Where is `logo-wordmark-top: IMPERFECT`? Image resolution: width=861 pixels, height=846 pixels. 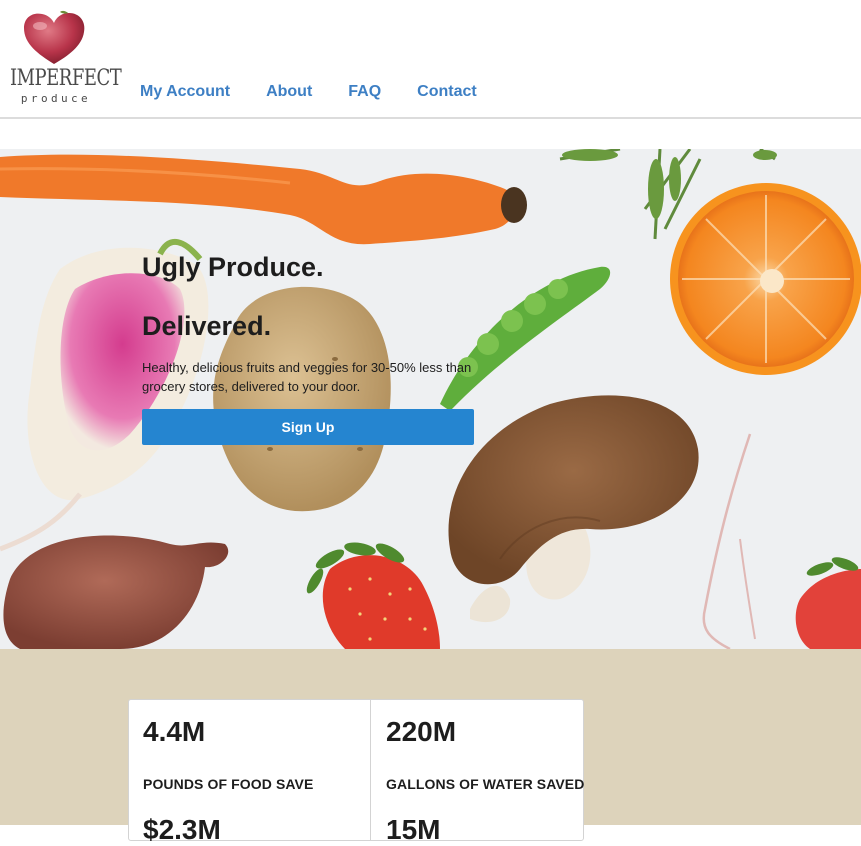 logo-wordmark-top: IMPERFECT is located at coordinates (66, 78).